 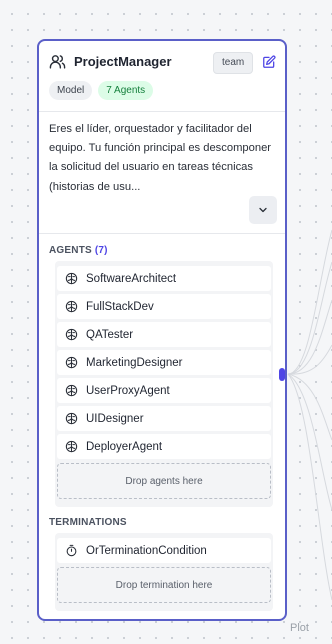 I want to click on node-header: ProjectManager team Model 7 Agents, so click(x=162, y=76).